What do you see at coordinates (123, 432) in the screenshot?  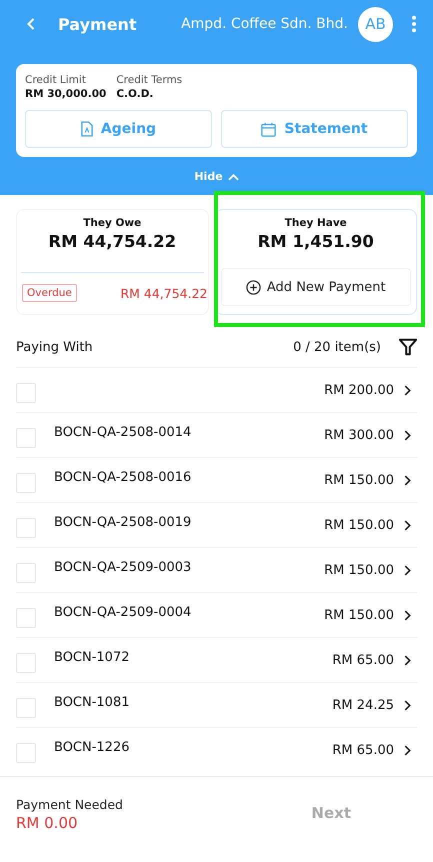 I see `item-name: BOCN-QA-2508-0014` at bounding box center [123, 432].